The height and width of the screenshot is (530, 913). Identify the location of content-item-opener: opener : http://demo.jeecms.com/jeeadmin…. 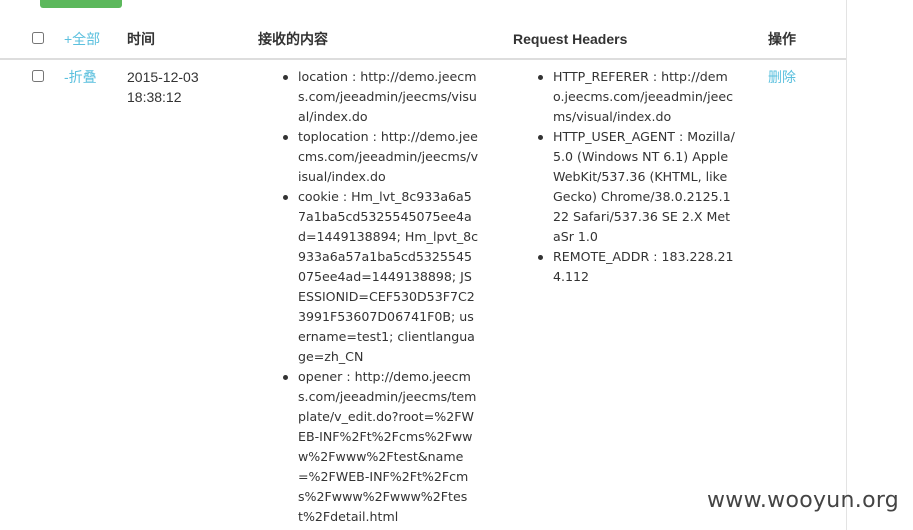
(381, 447).